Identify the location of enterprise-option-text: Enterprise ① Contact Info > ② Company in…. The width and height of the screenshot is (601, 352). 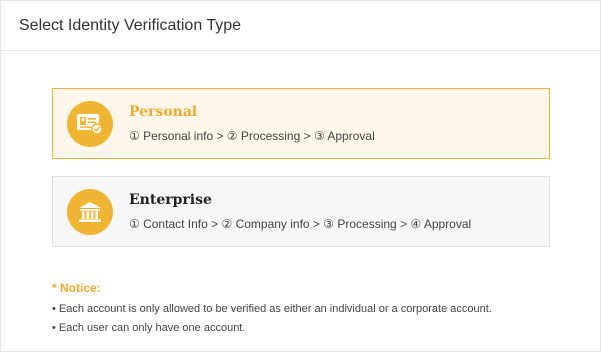
(300, 211).